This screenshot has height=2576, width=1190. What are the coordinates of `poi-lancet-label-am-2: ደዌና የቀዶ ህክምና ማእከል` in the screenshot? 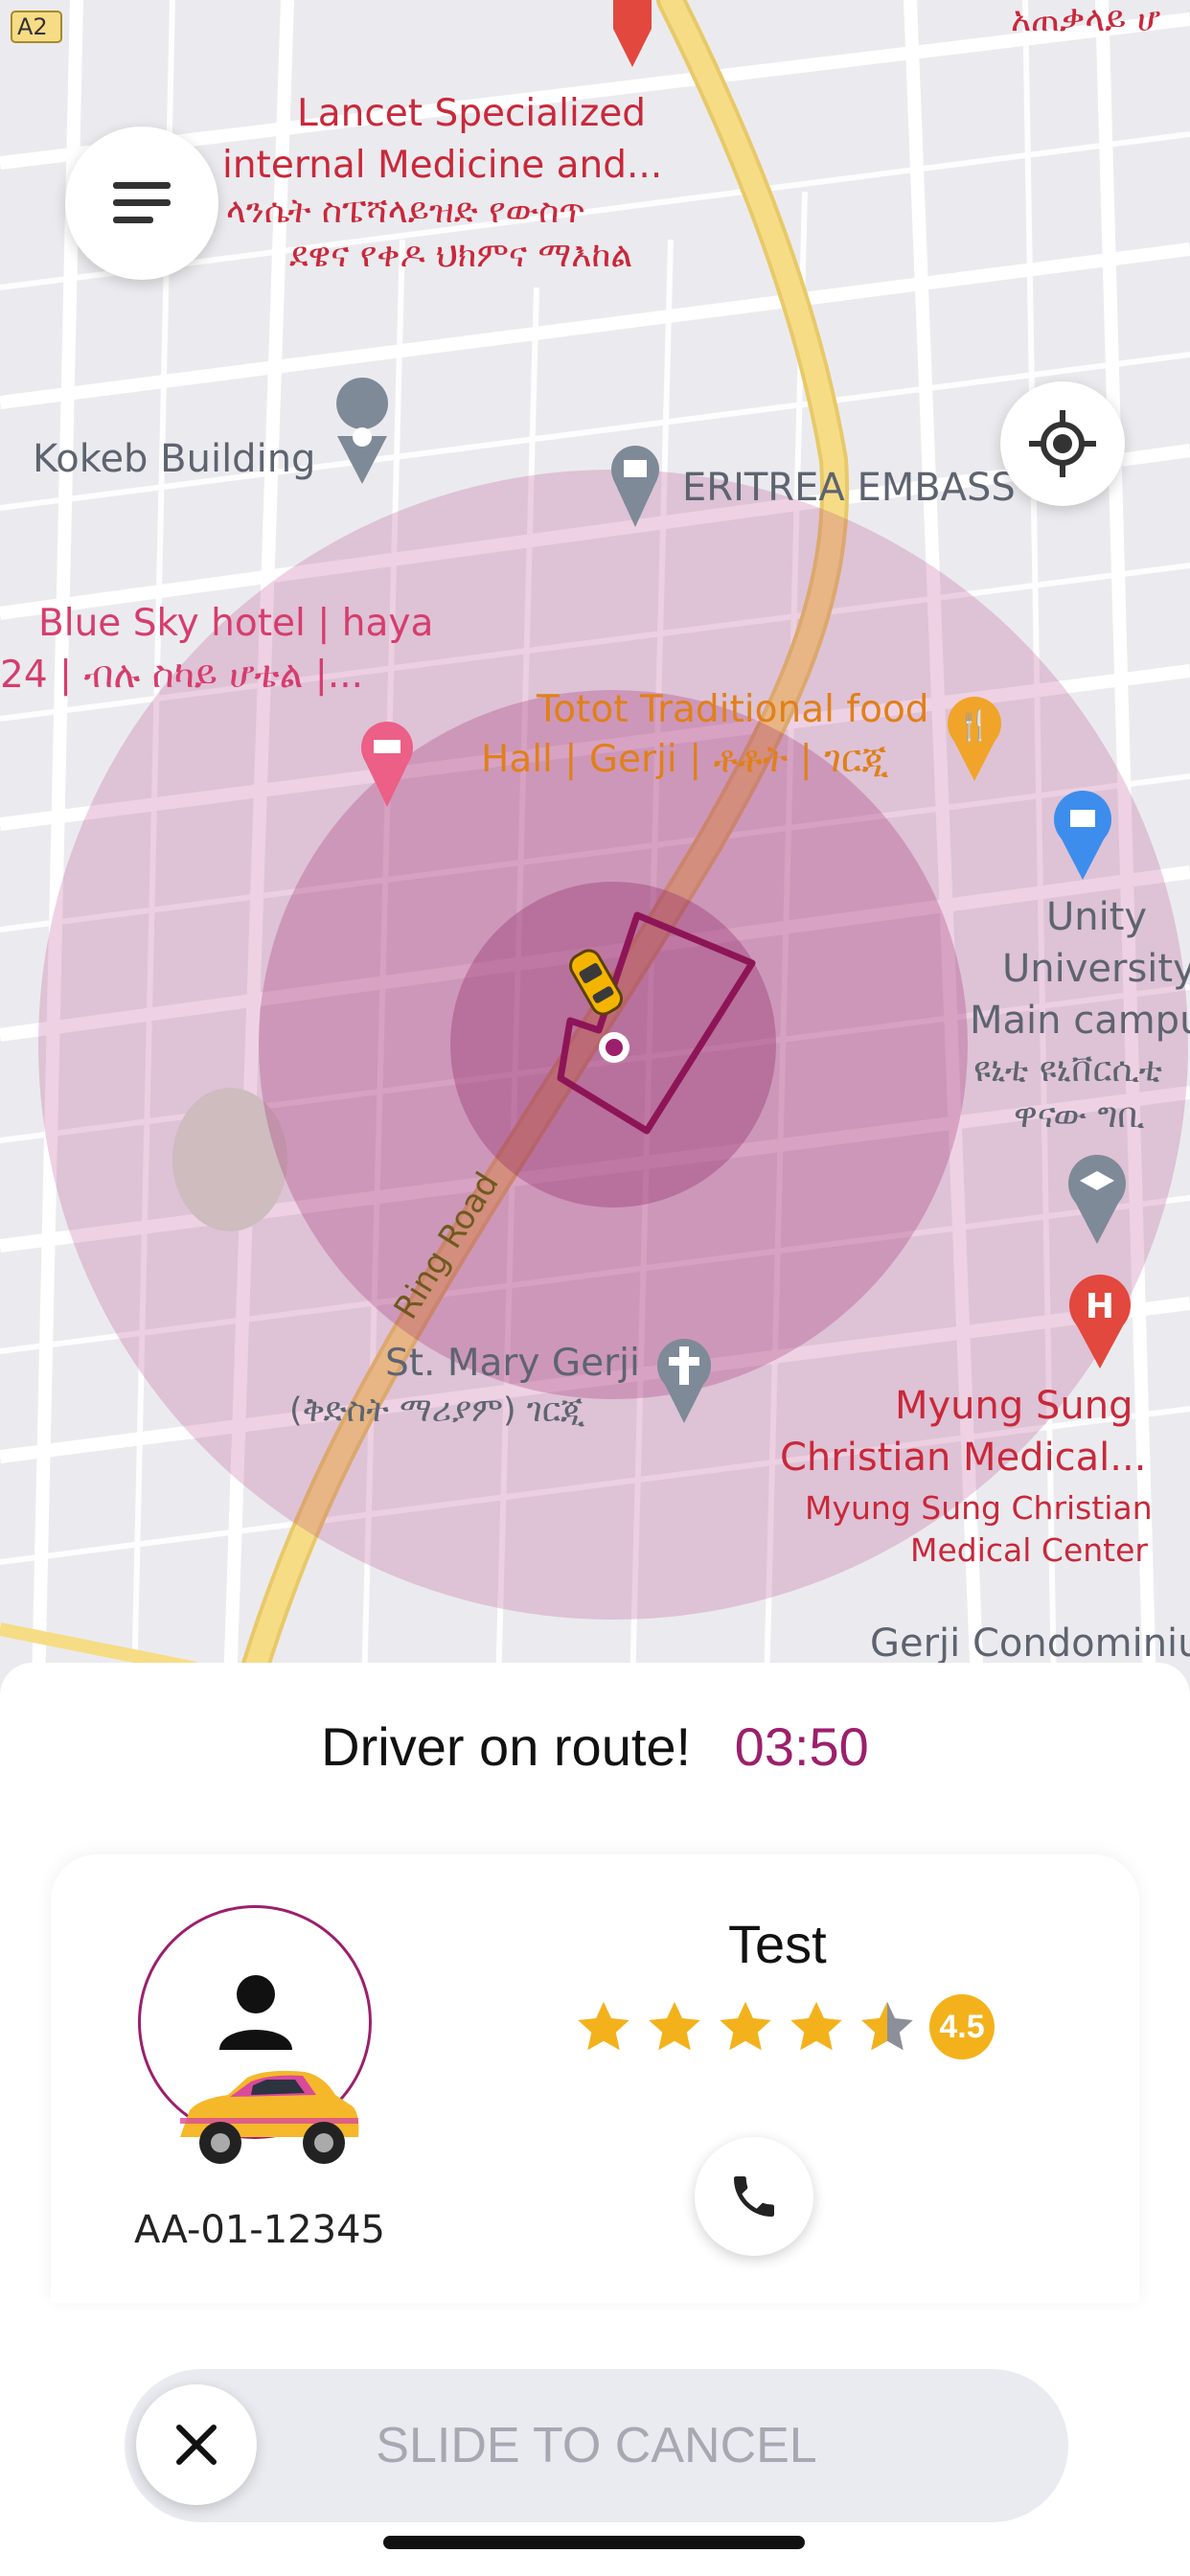 It's located at (460, 256).